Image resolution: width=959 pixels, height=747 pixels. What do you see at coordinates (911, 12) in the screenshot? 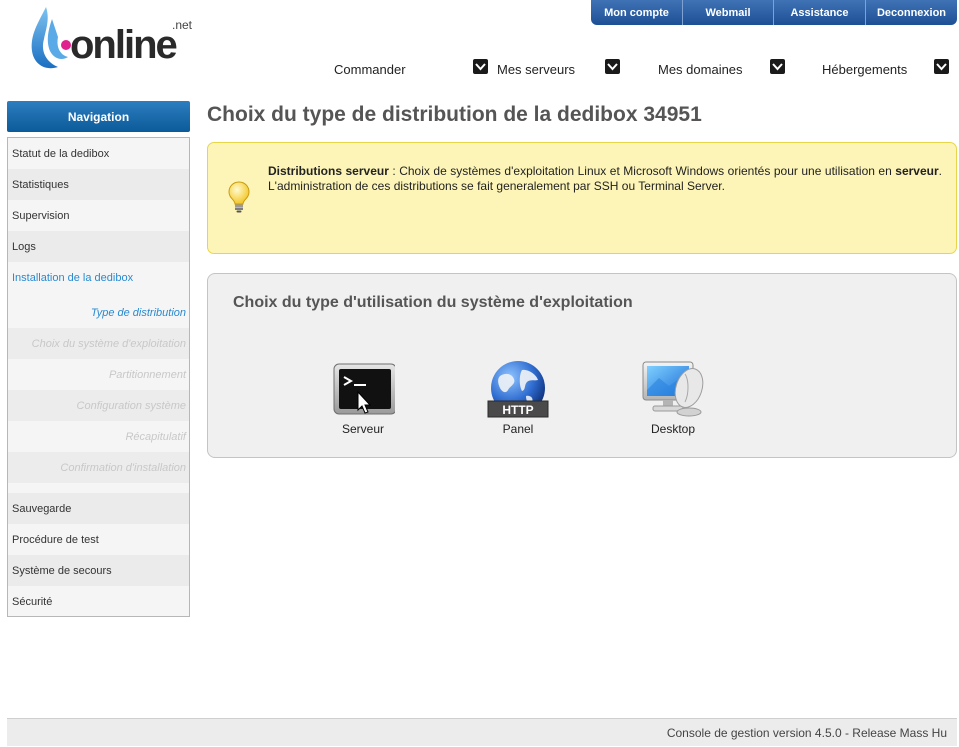
I see `logout-link: Deconnexion` at bounding box center [911, 12].